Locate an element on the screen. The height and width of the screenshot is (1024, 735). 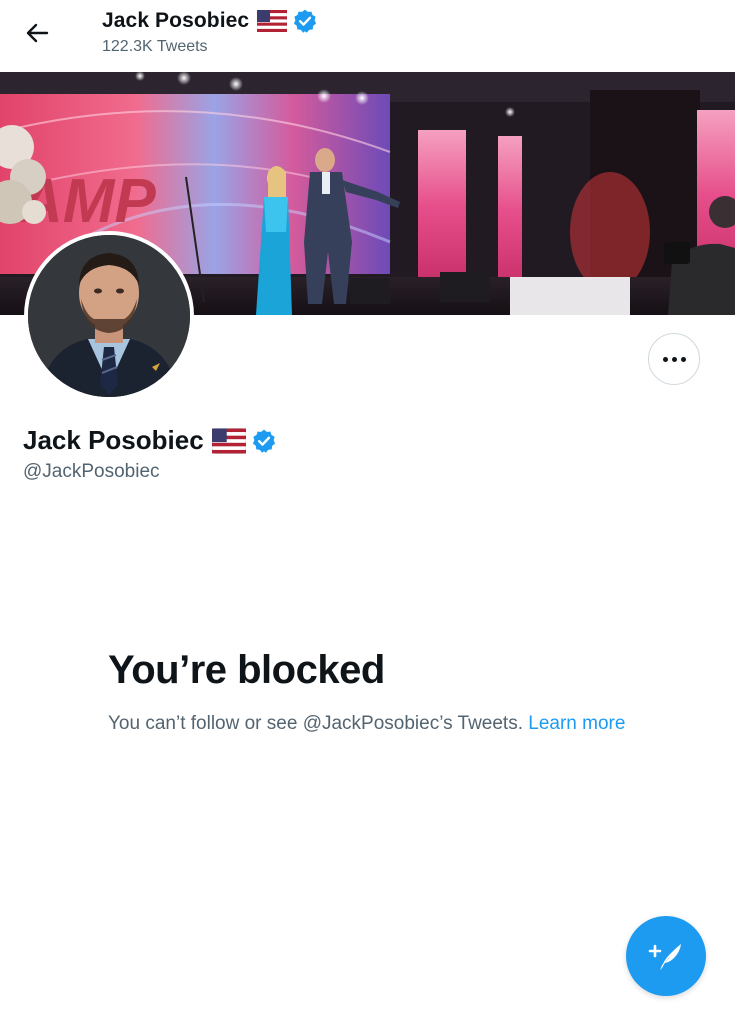
compose-tweet-button is located at coordinates (666, 956).